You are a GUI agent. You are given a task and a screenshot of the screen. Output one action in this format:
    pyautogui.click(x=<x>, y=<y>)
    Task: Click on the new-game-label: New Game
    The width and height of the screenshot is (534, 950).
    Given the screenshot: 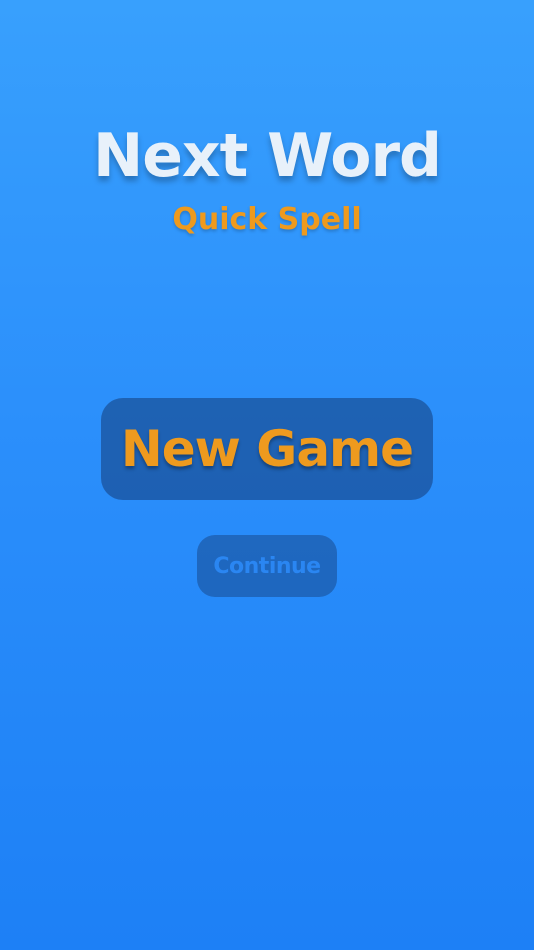 What is the action you would take?
    pyautogui.click(x=267, y=449)
    